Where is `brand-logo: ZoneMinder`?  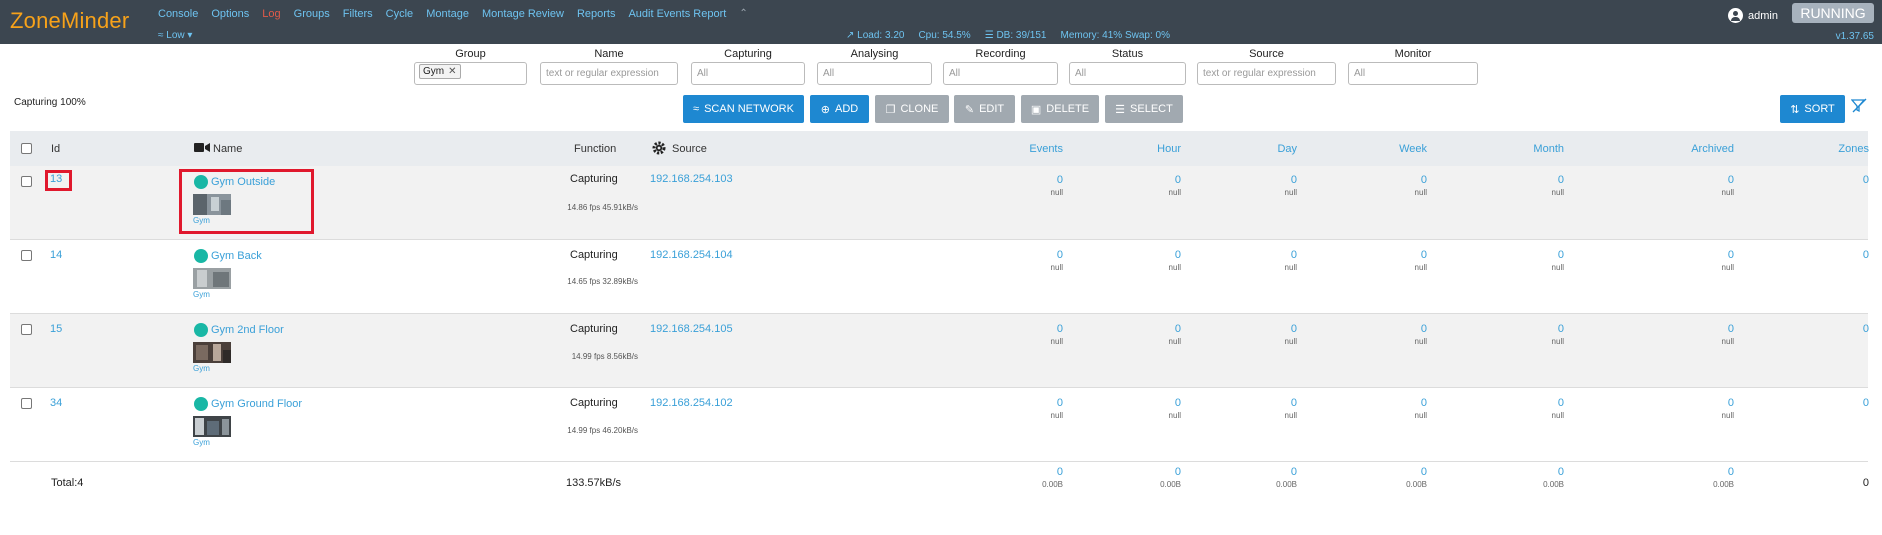 brand-logo: ZoneMinder is located at coordinates (69, 21).